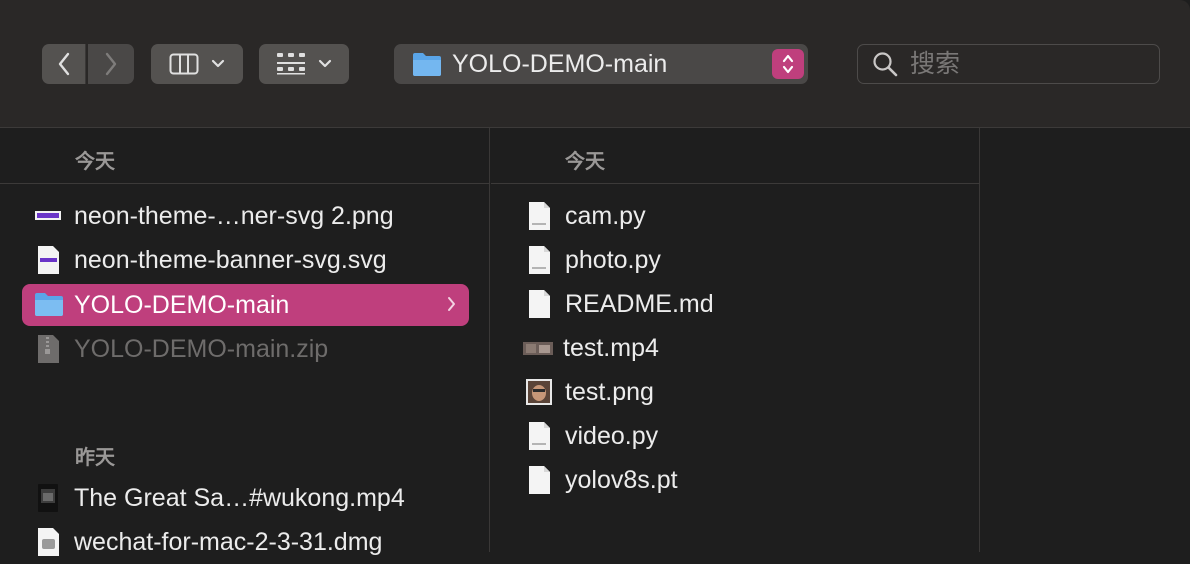 This screenshot has height=564, width=1190. I want to click on chevron-left-icon, so click(63, 64).